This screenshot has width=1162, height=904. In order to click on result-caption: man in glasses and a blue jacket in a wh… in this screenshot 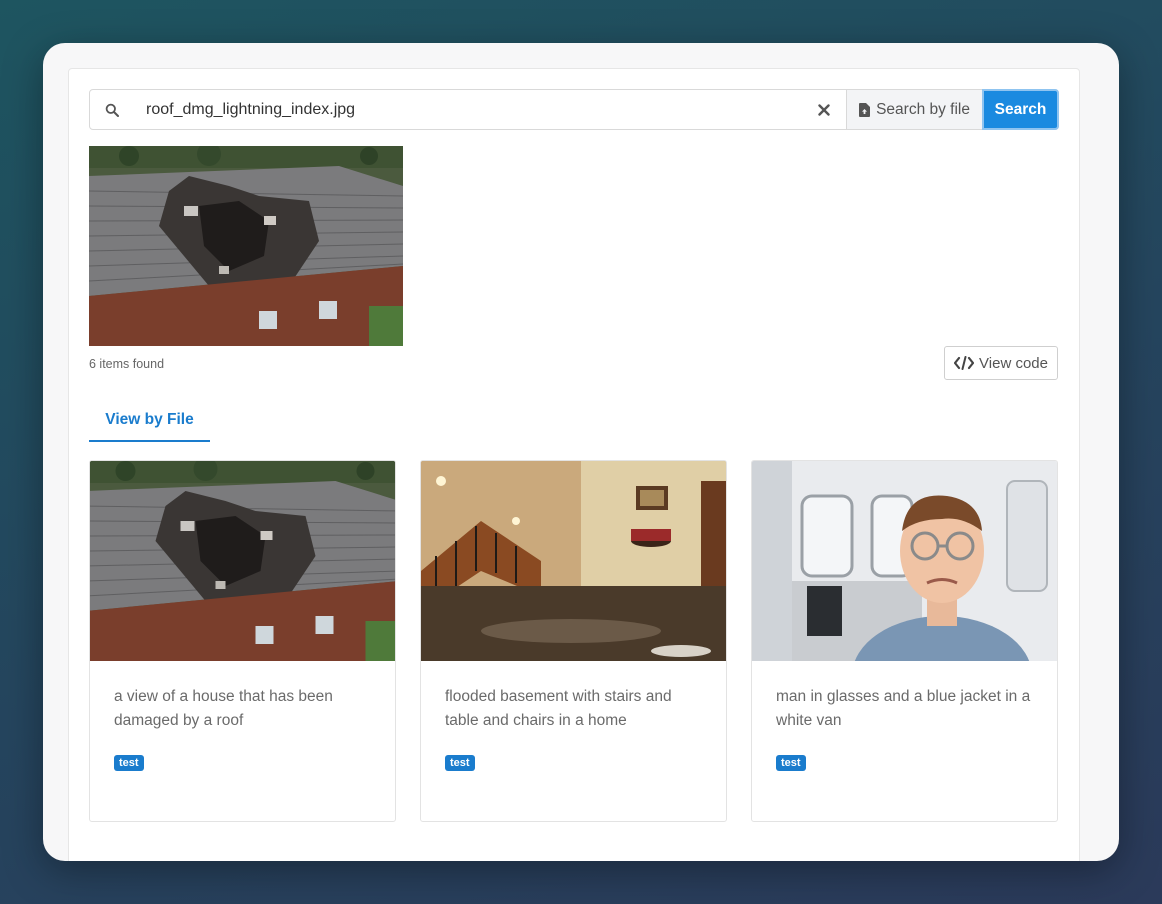, I will do `click(903, 708)`.